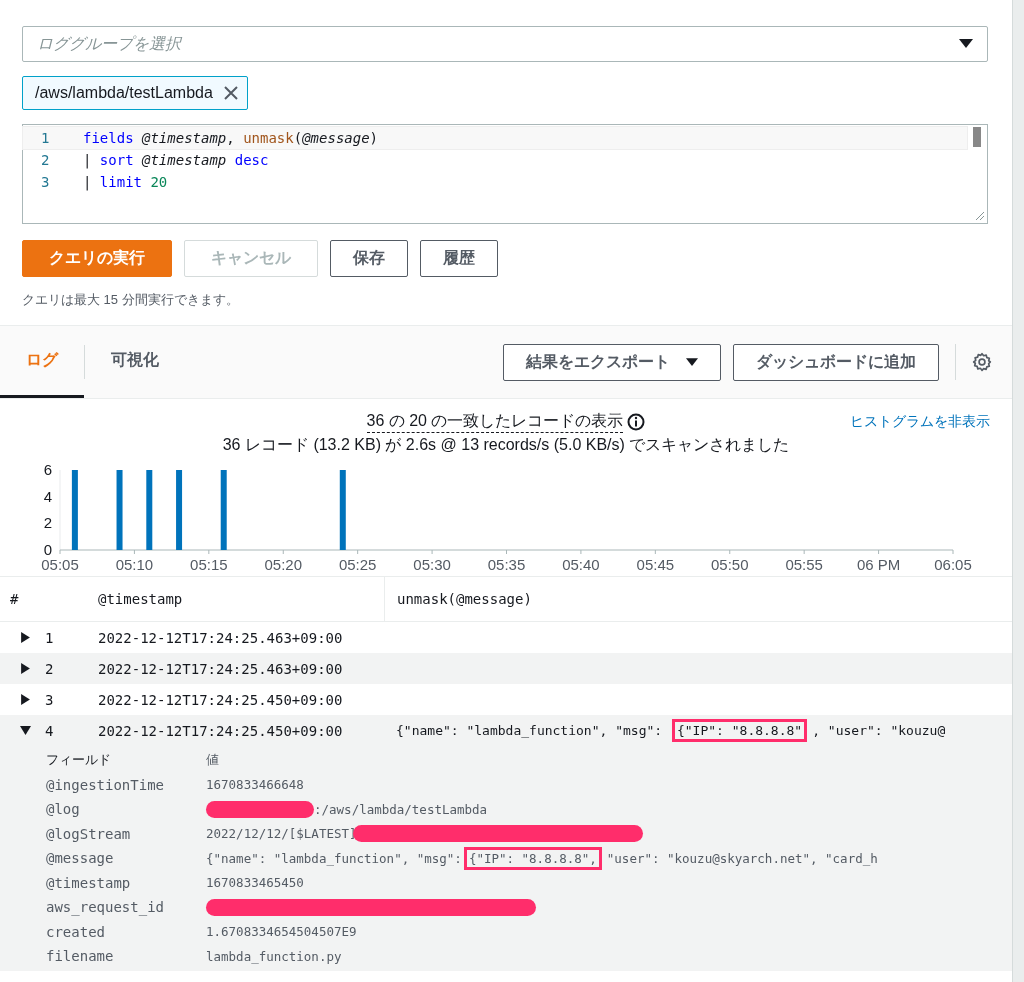  Describe the element at coordinates (739, 730) in the screenshot. I see `highlighted-text: {"IP": "8.8.8.8"` at that location.